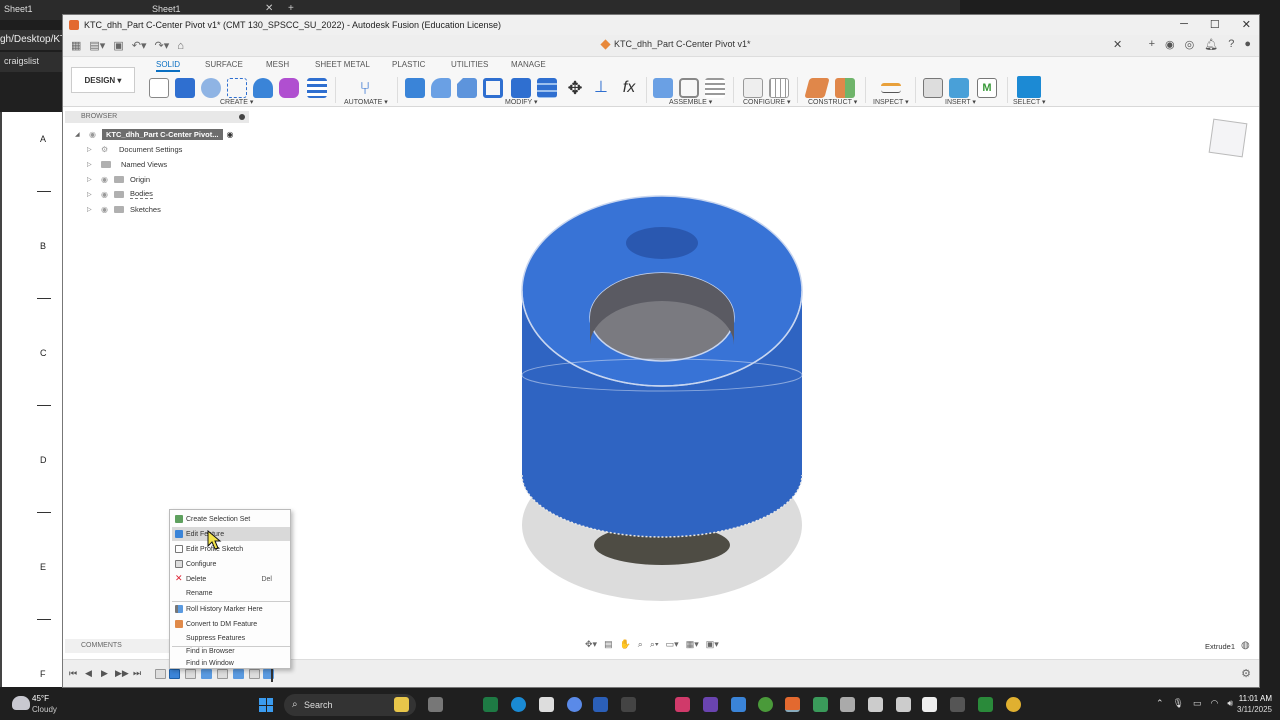  I want to click on solidworks-icon, so click(847, 704).